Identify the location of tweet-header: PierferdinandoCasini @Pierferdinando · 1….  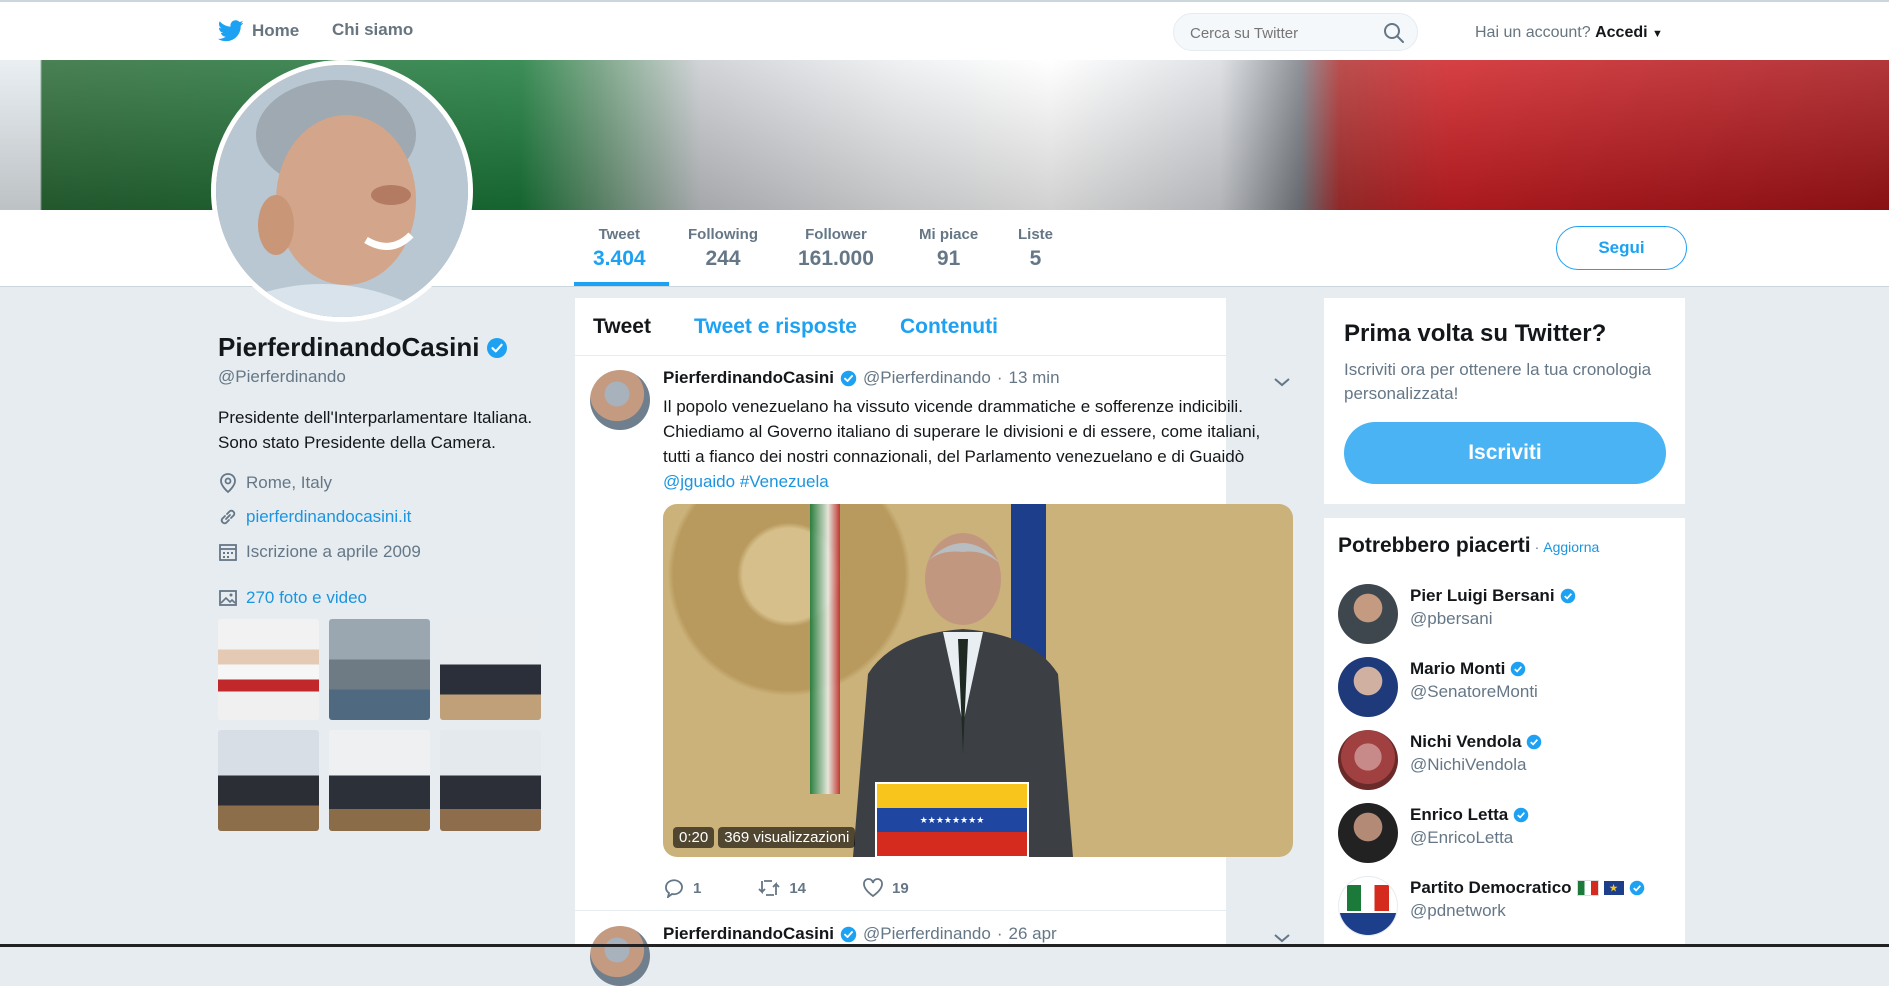
(861, 378).